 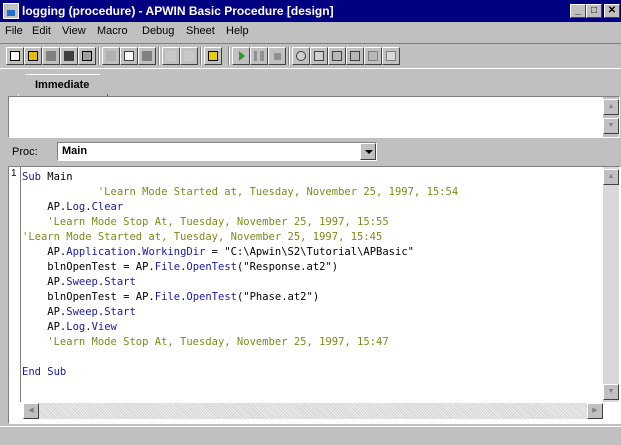 I want to click on scroll-right-icon: ▶, so click(x=595, y=411).